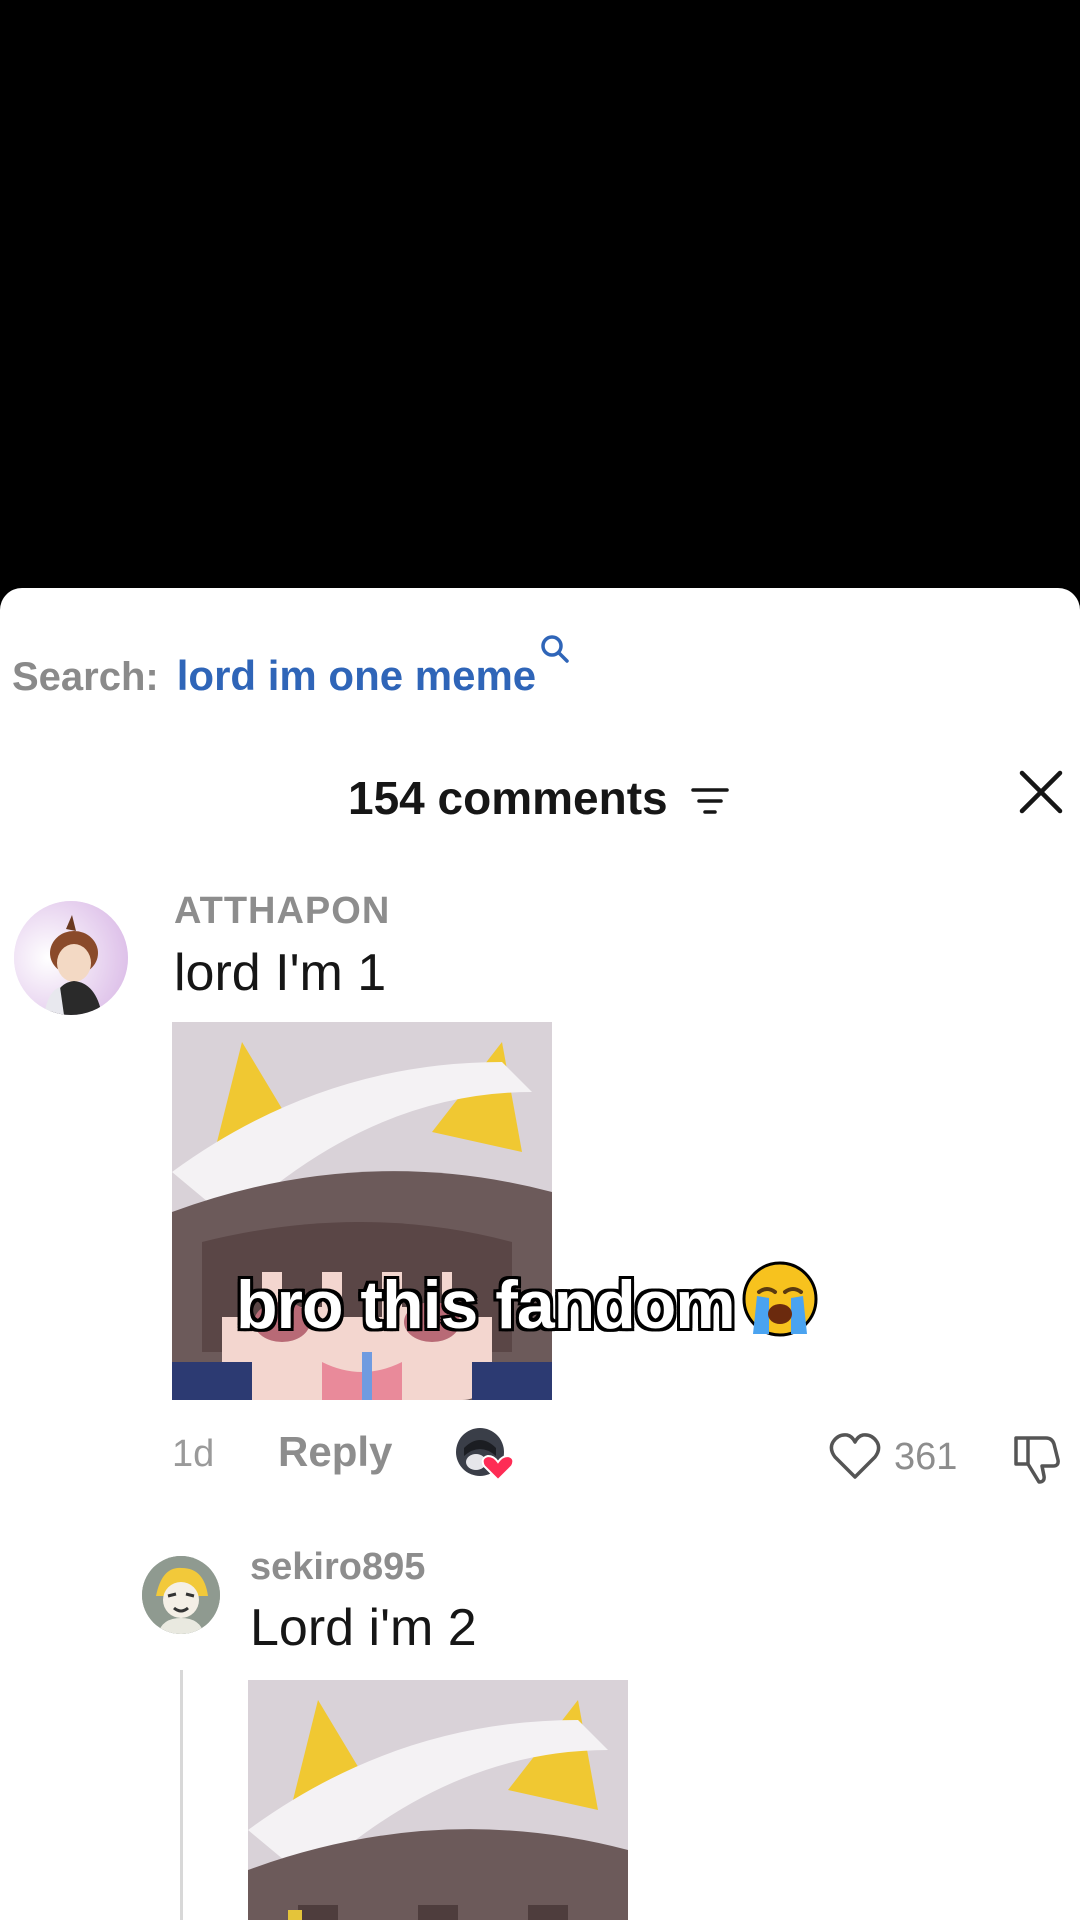  What do you see at coordinates (1038, 1458) in the screenshot?
I see `dislike-icon` at bounding box center [1038, 1458].